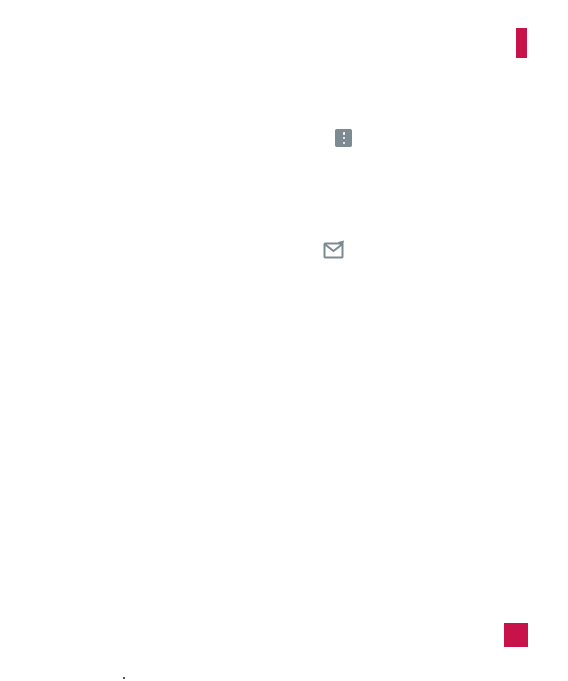 The width and height of the screenshot is (568, 681). Describe the element at coordinates (521, 43) in the screenshot. I see `section-edge-tab` at that location.